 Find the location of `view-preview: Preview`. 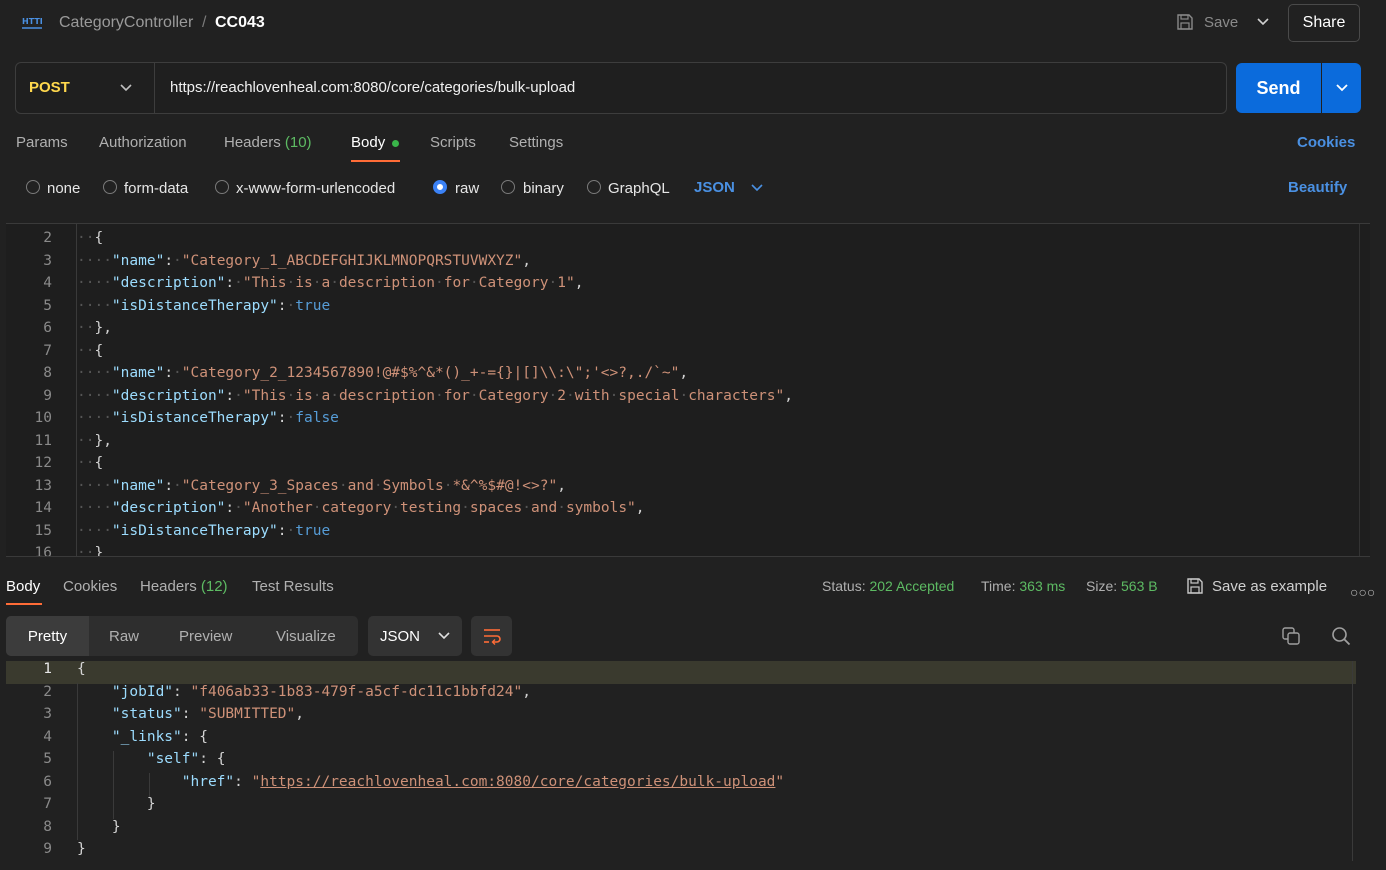

view-preview: Preview is located at coordinates (205, 636).